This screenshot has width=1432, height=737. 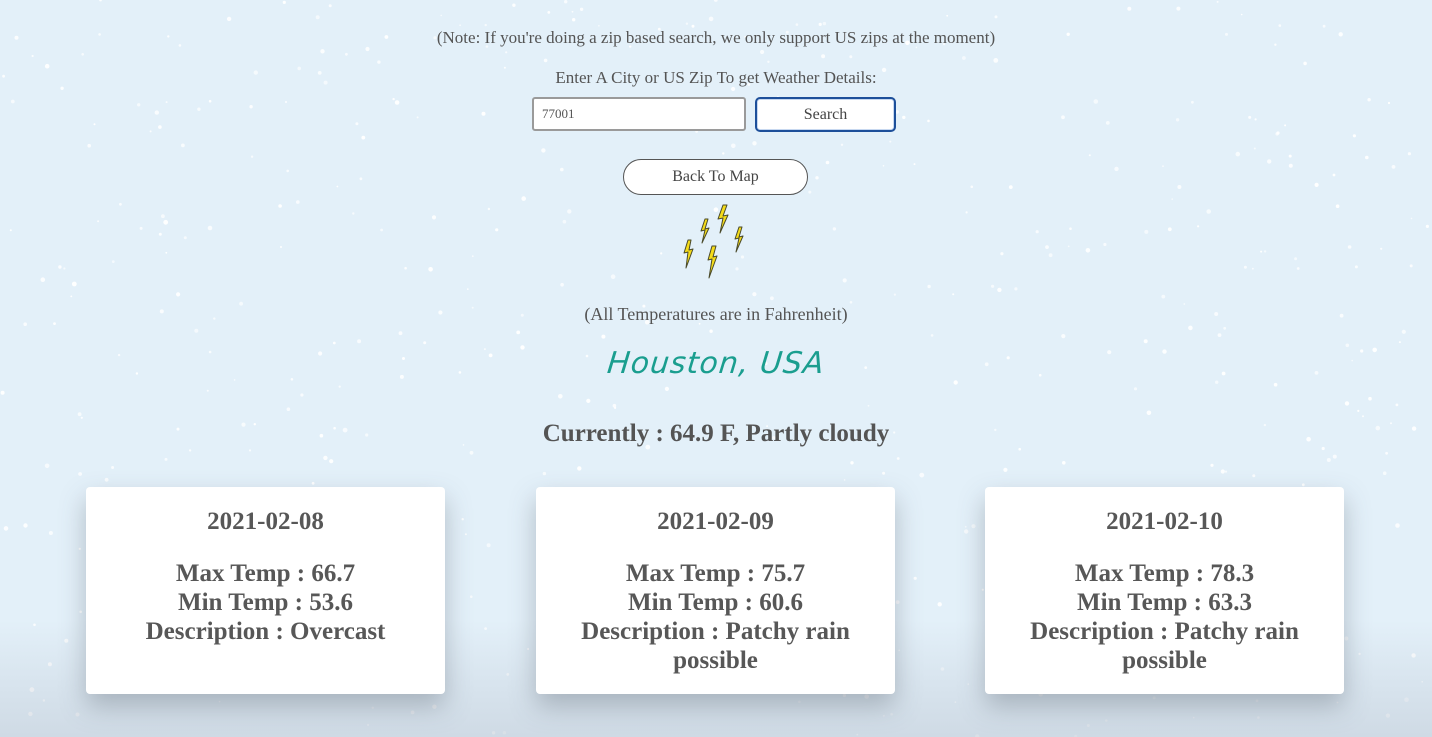 I want to click on search-input, so click(x=639, y=114).